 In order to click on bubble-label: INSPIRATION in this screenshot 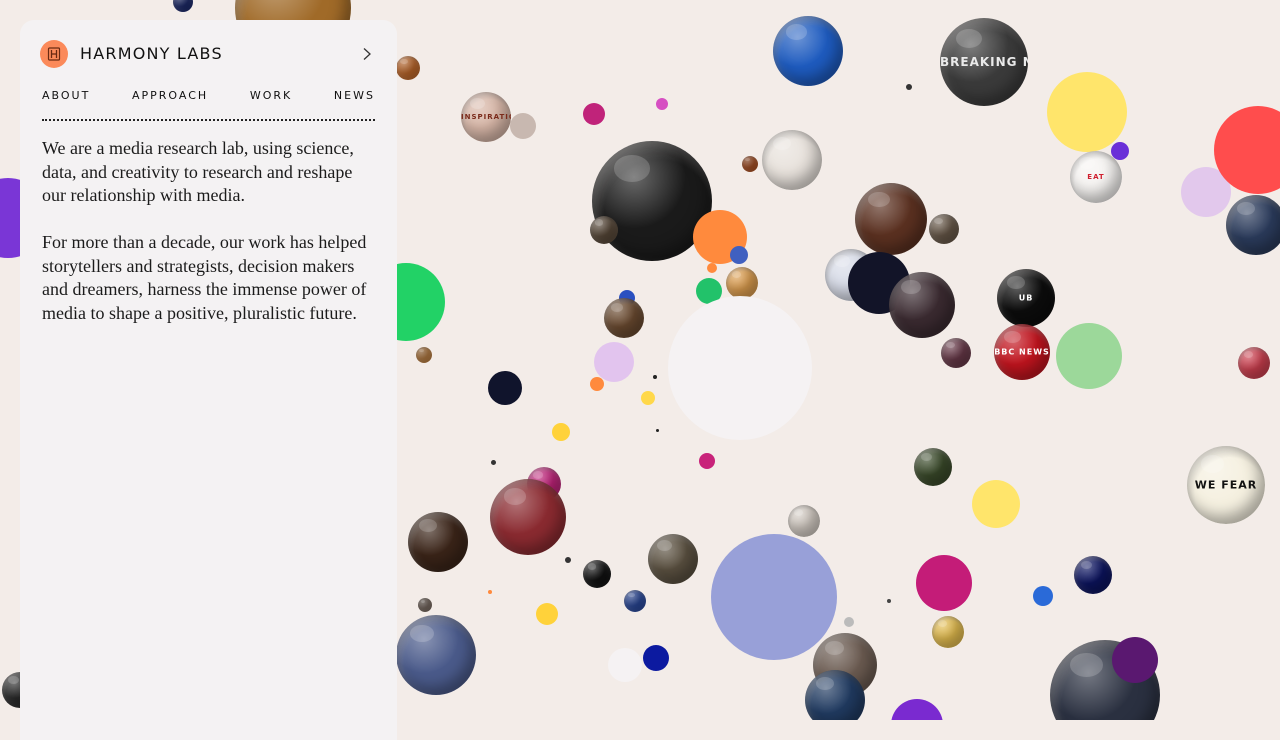, I will do `click(486, 117)`.